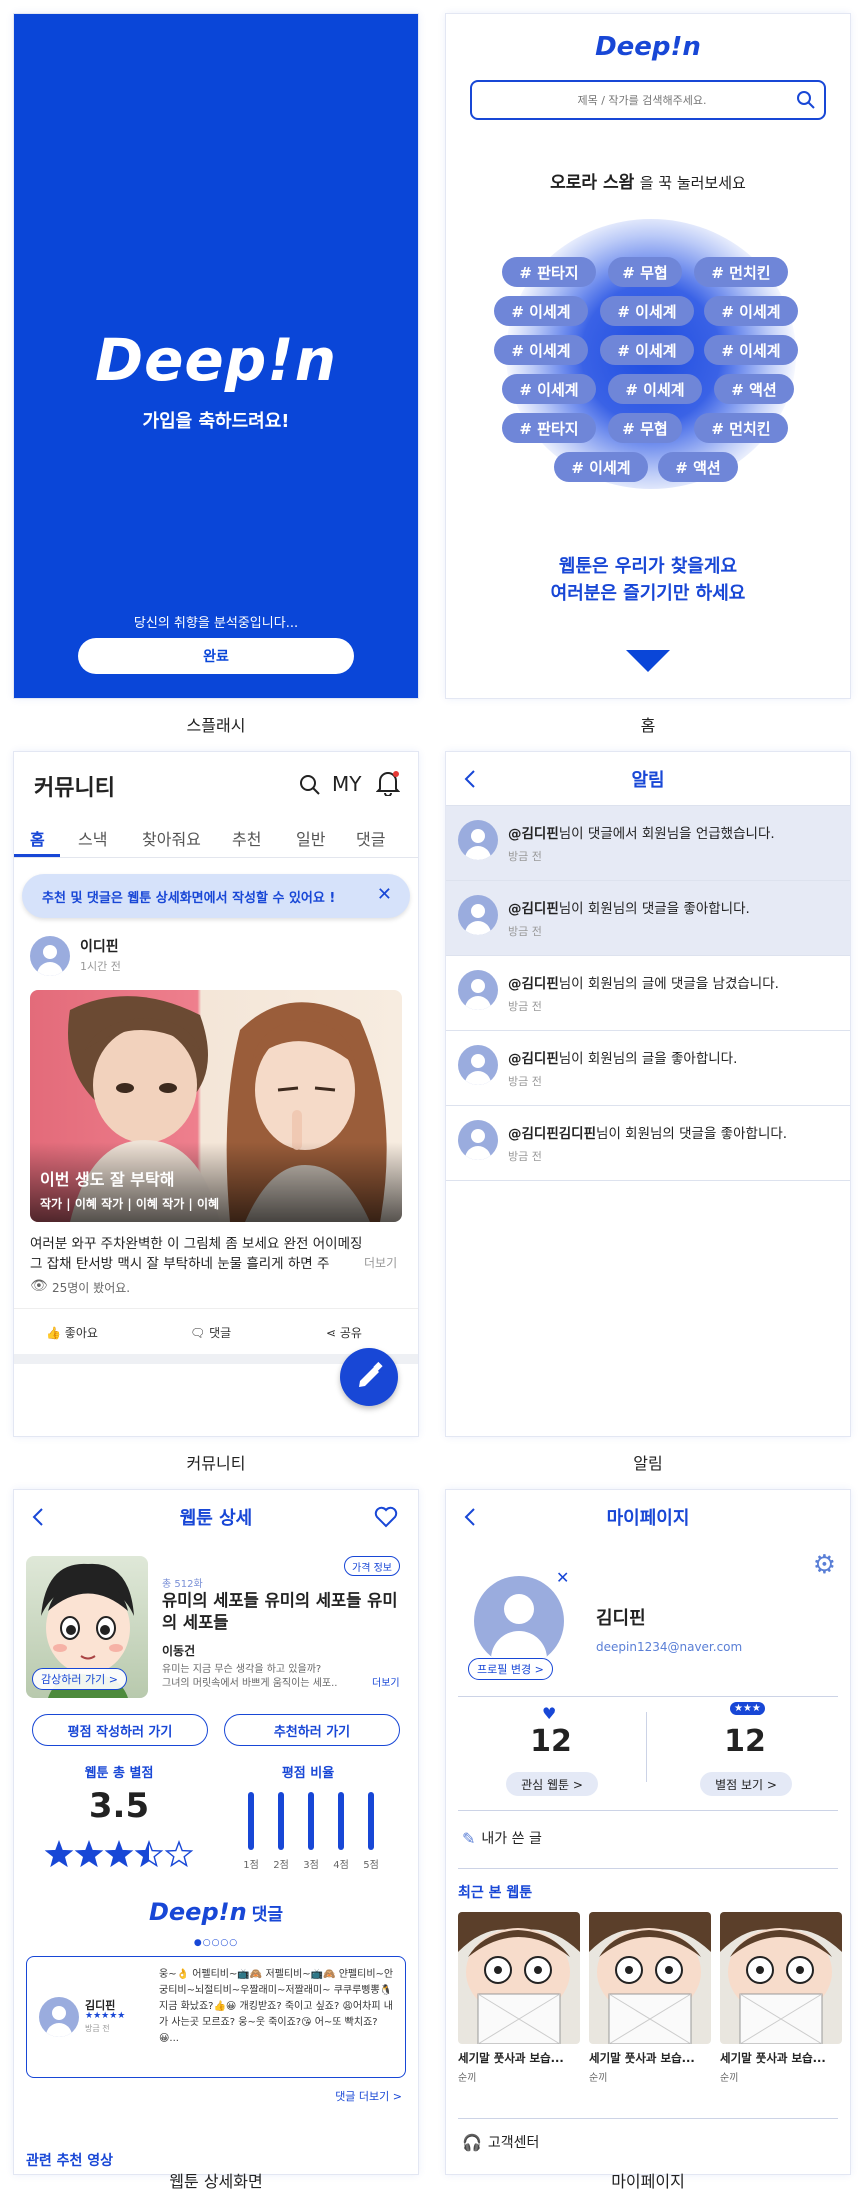 The height and width of the screenshot is (2192, 861). What do you see at coordinates (344, 1332) in the screenshot?
I see `share-button: ⋖ 공유` at bounding box center [344, 1332].